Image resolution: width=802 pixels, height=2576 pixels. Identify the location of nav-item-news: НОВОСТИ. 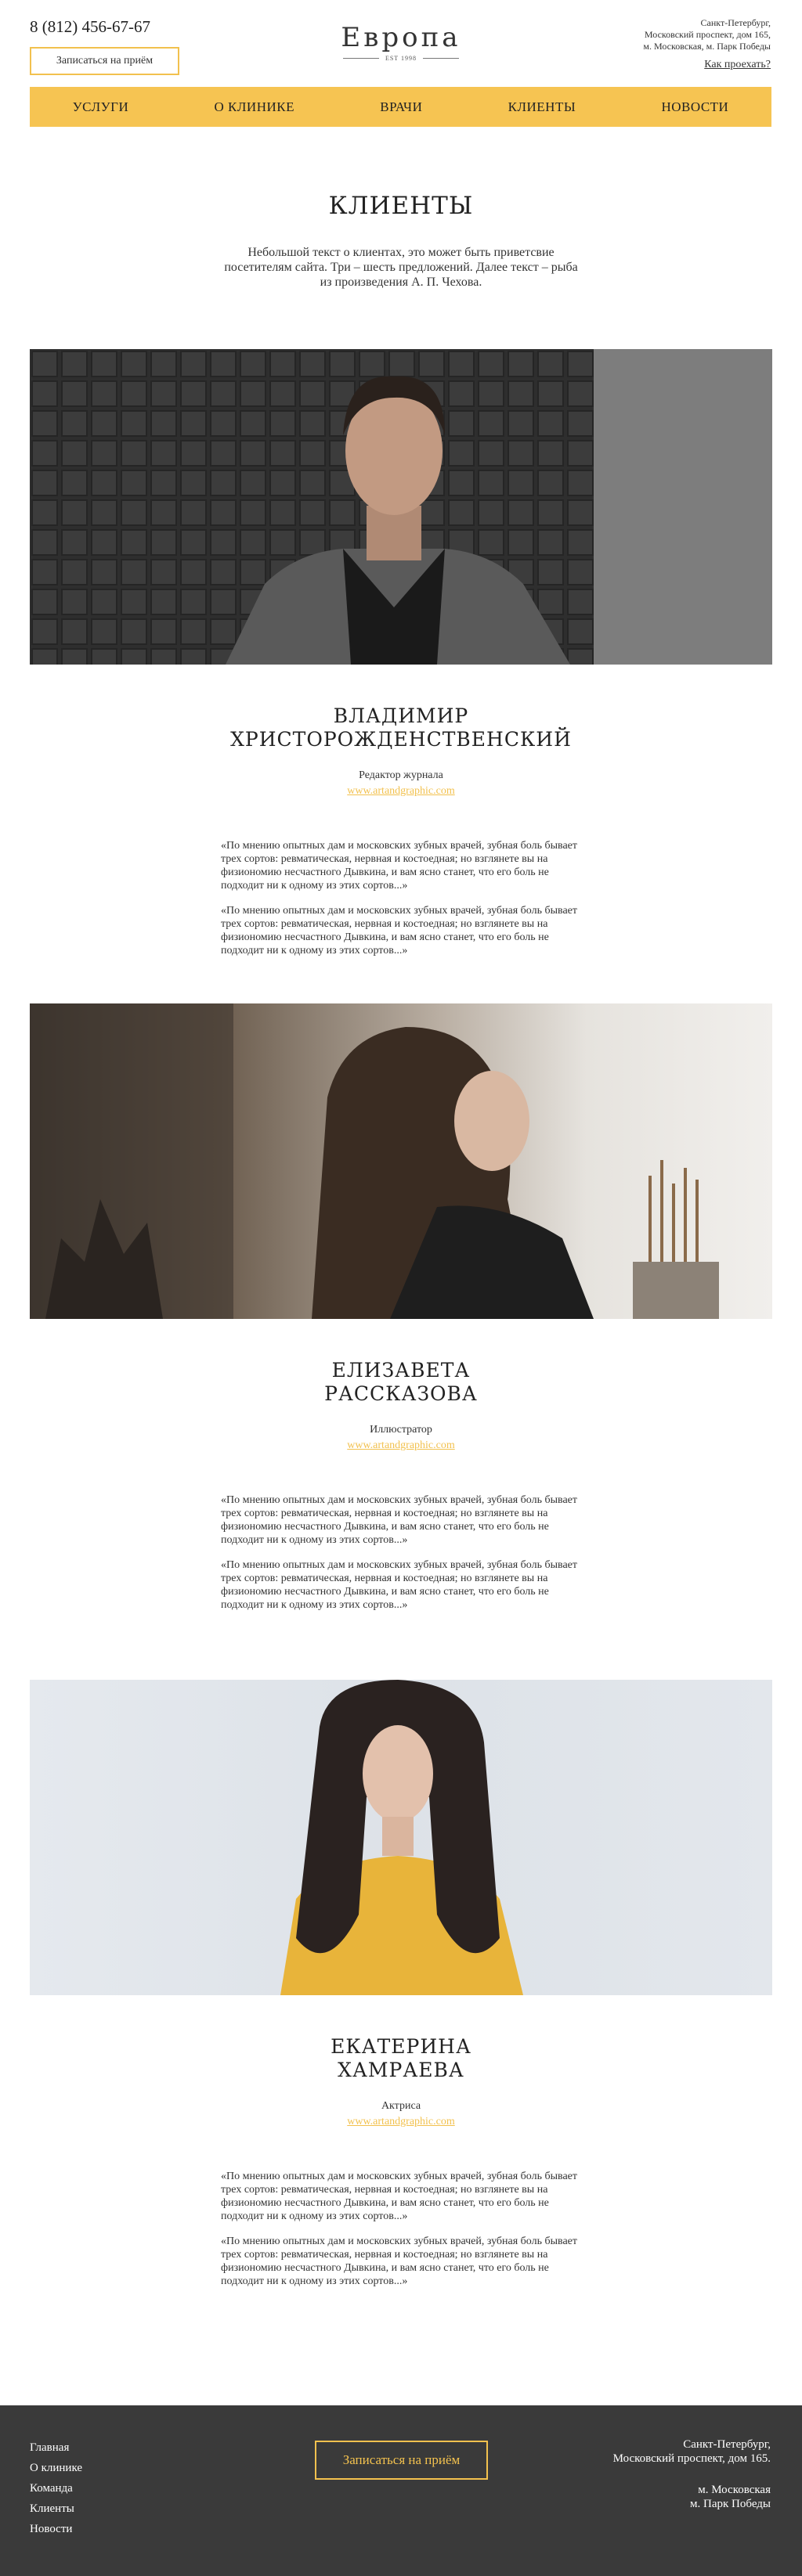
(694, 107).